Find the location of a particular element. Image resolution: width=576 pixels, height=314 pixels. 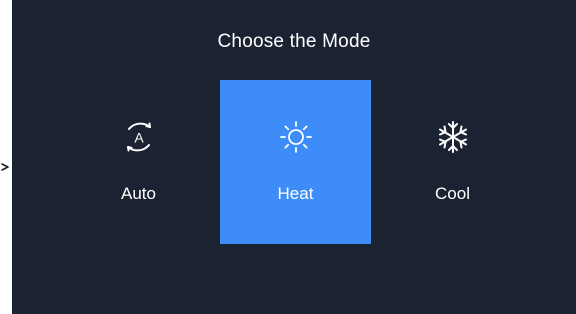

auto-mode-icon: A is located at coordinates (138, 137).